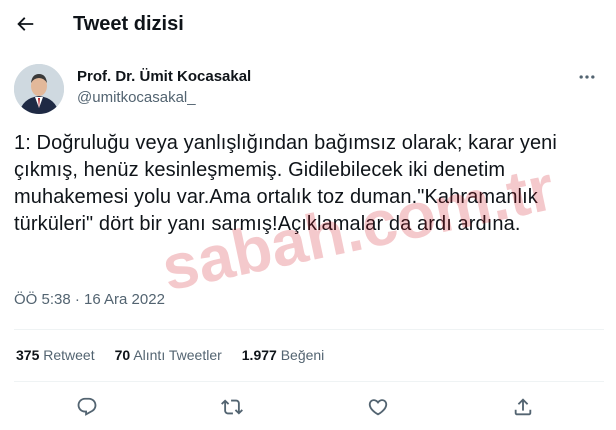  Describe the element at coordinates (308, 24) in the screenshot. I see `header-bar: Tweet dizisi` at that location.